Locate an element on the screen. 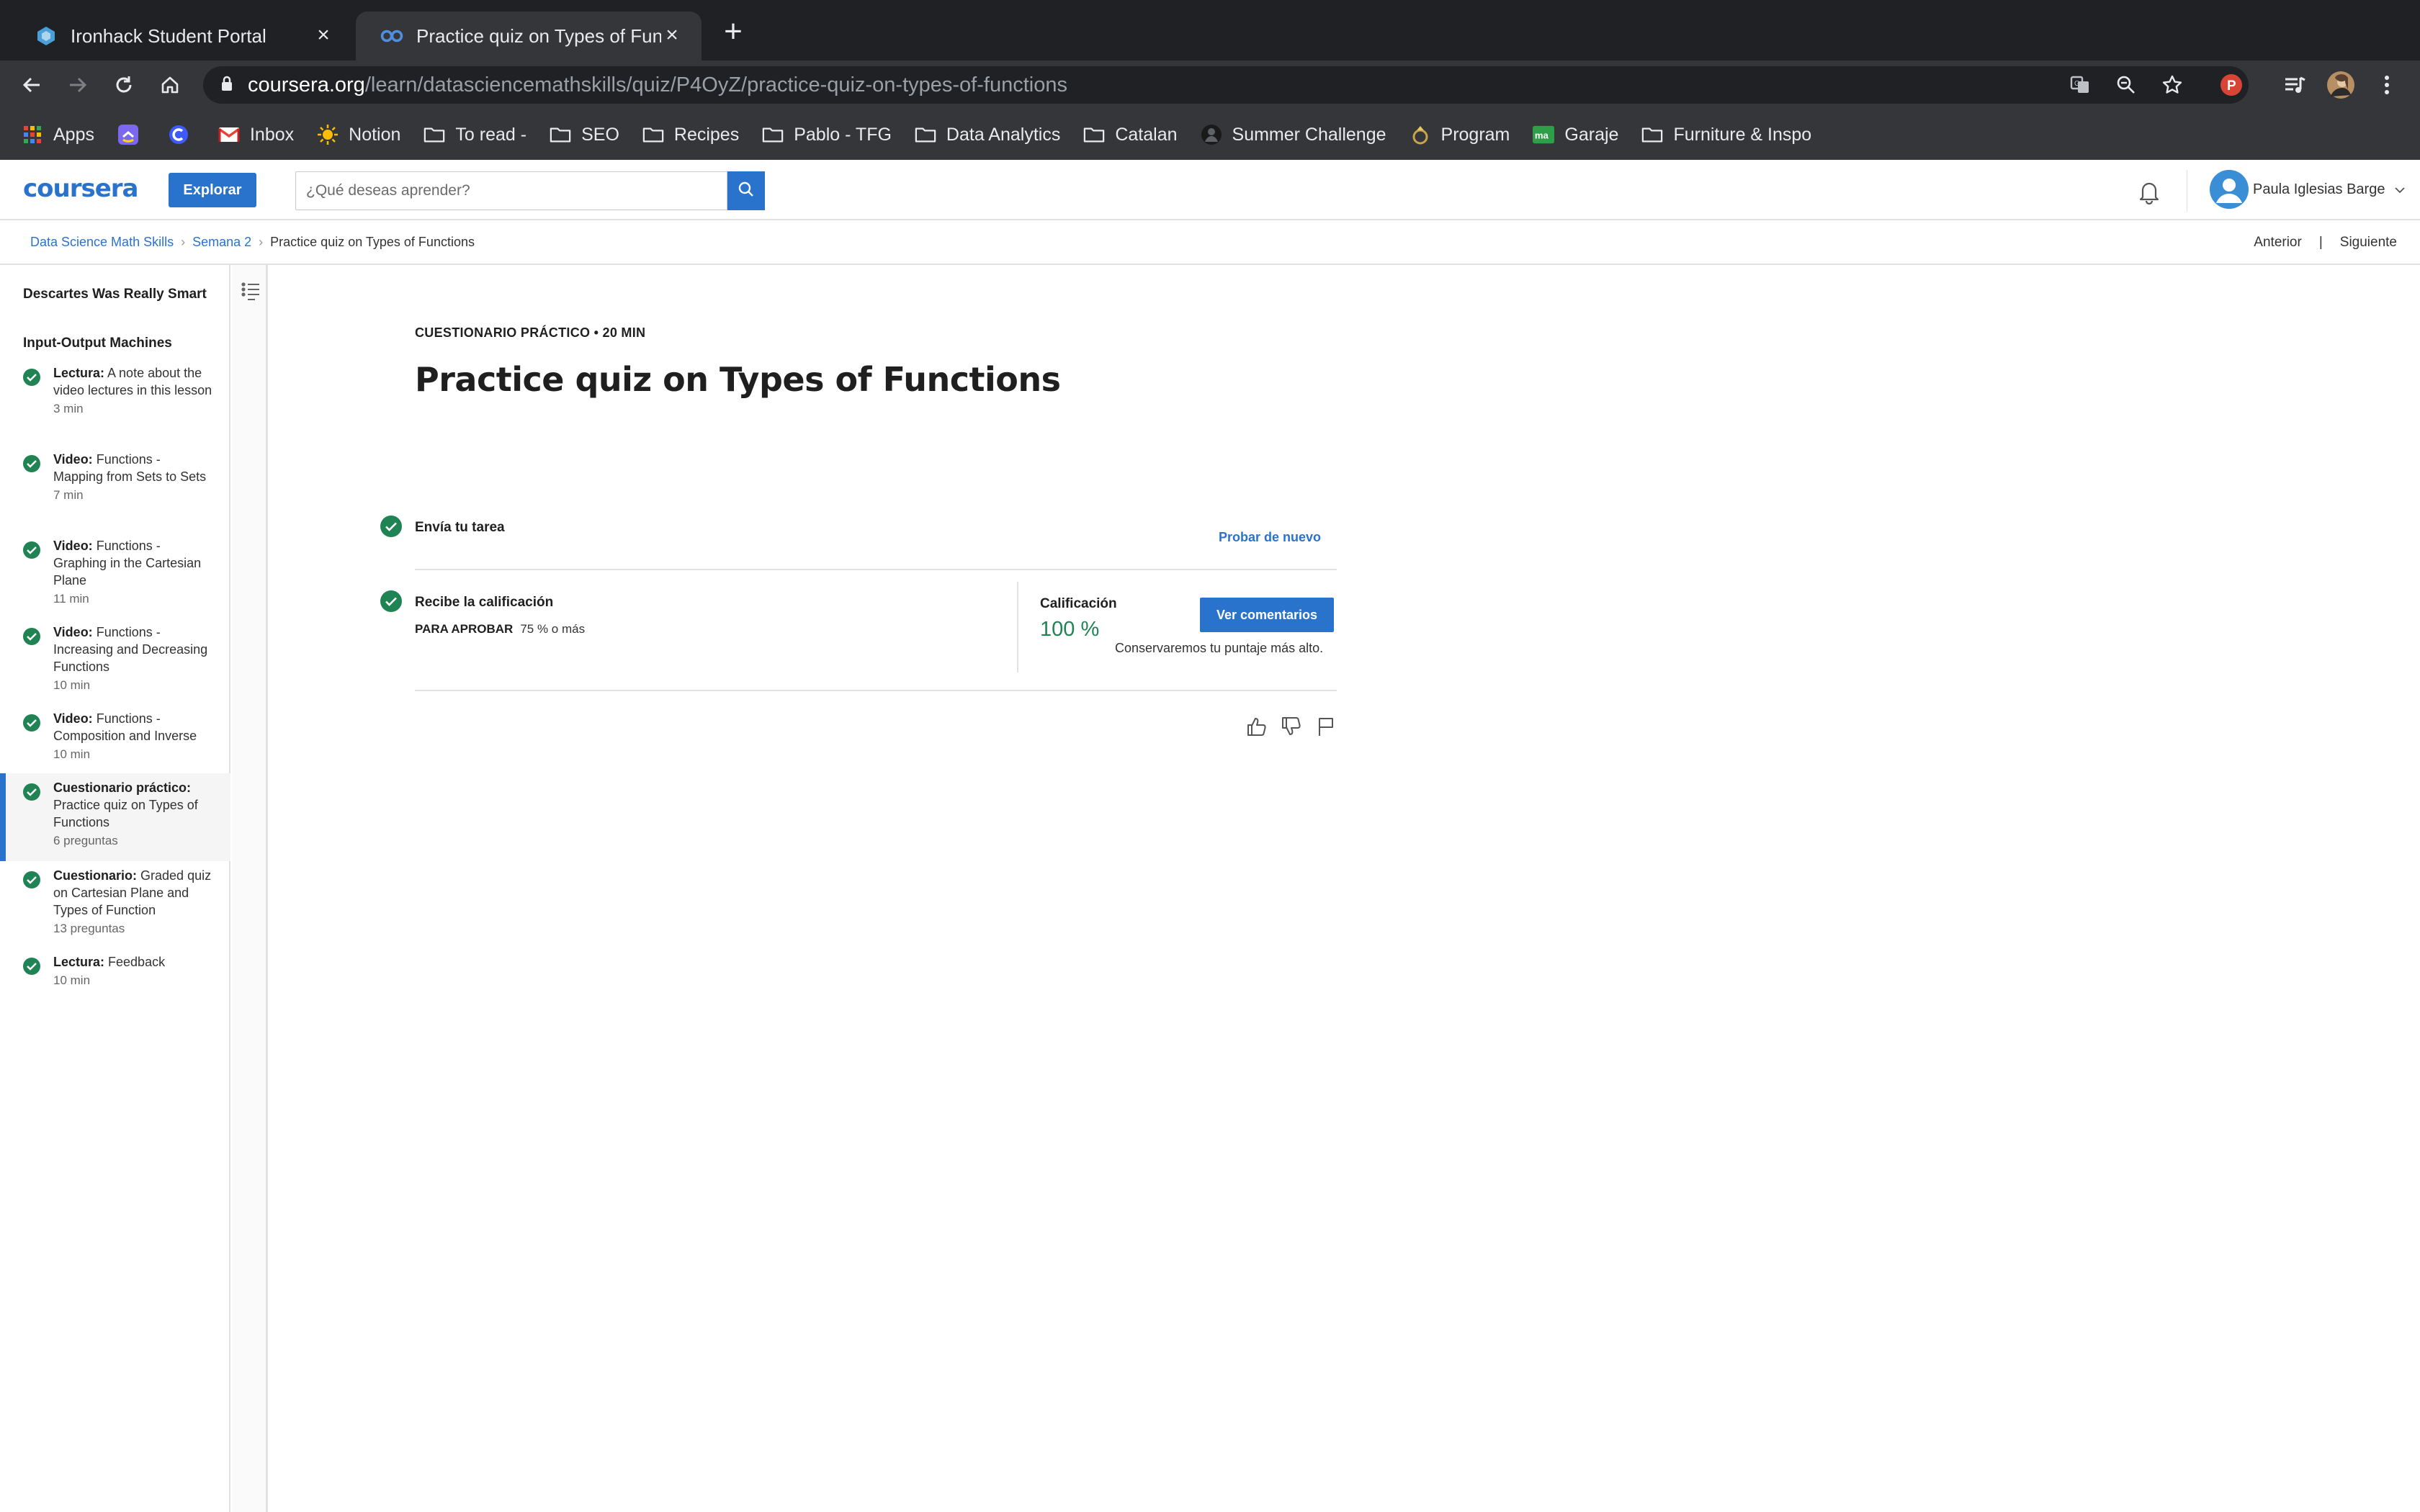  thumbs-up-icon is located at coordinates (1257, 726).